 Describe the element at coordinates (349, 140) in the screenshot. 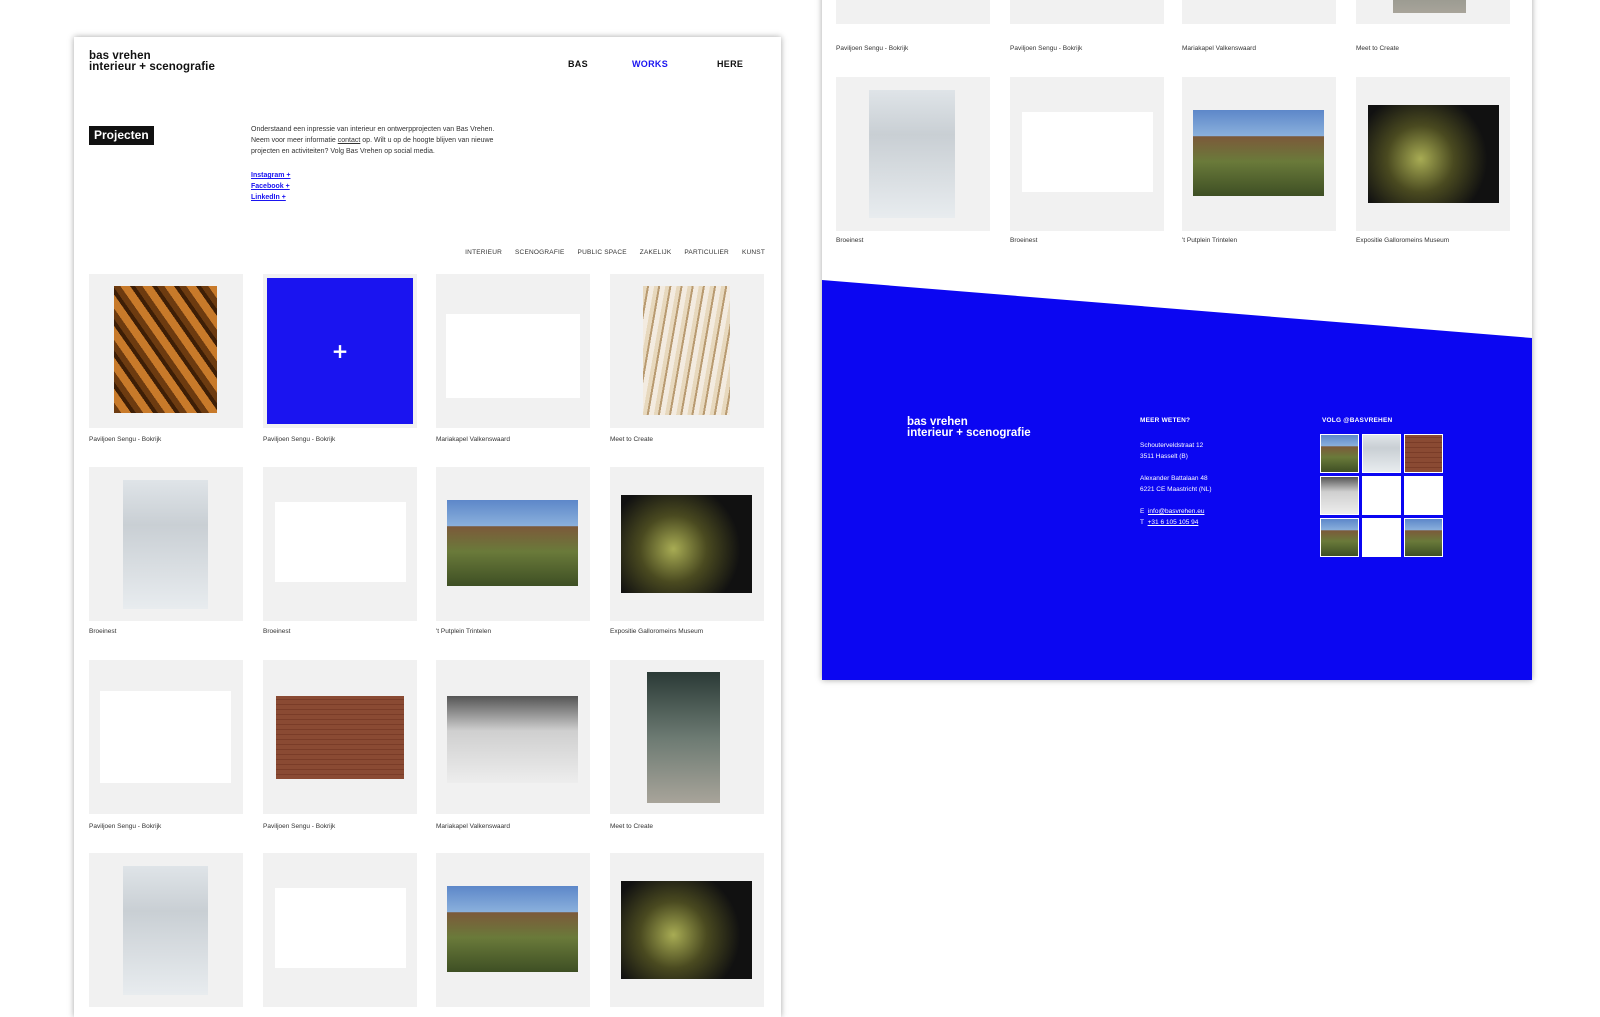

I see `contact-link: contact` at that location.